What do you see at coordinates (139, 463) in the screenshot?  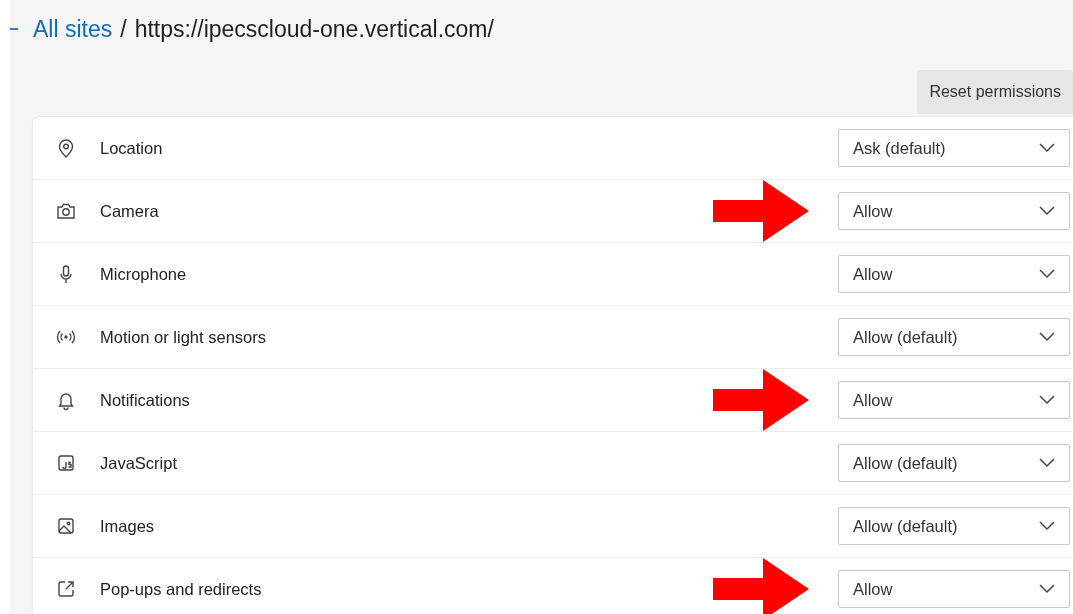 I see `permission-label: JavaScript` at bounding box center [139, 463].